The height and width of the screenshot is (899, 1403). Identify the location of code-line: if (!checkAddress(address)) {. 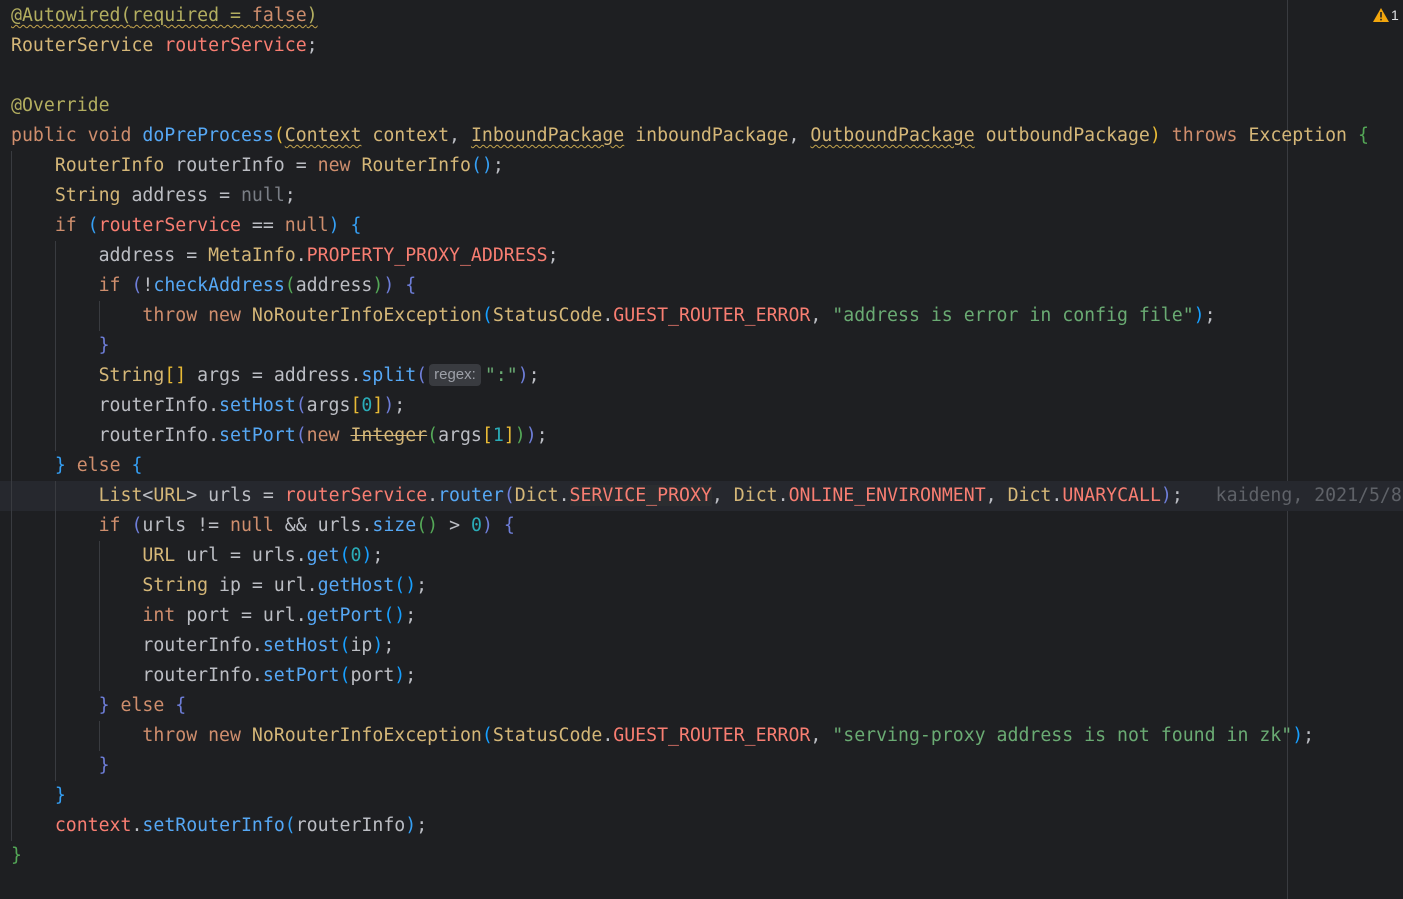
(701, 286).